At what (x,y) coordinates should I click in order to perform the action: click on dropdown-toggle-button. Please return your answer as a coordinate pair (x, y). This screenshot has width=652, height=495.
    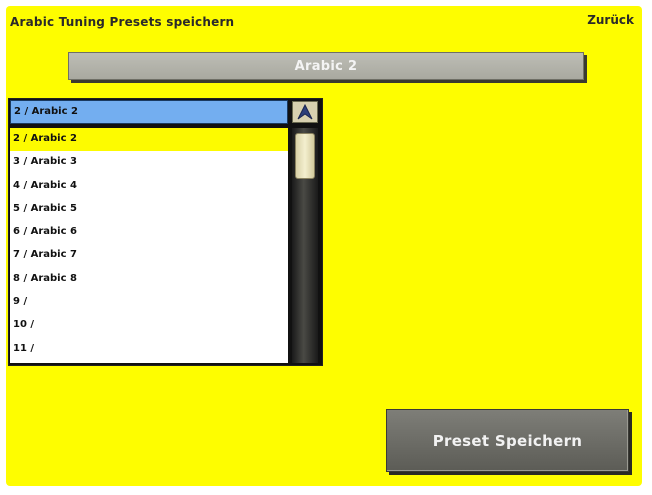
    Looking at the image, I should click on (305, 112).